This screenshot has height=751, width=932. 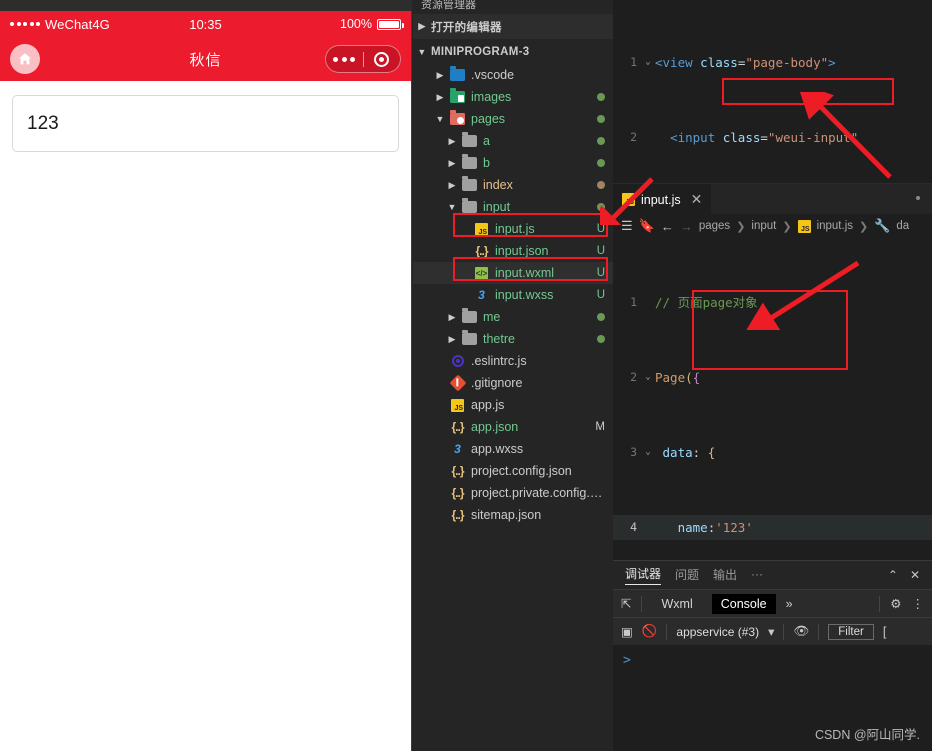 What do you see at coordinates (495, 427) in the screenshot?
I see `tree-item-label: app.json` at bounding box center [495, 427].